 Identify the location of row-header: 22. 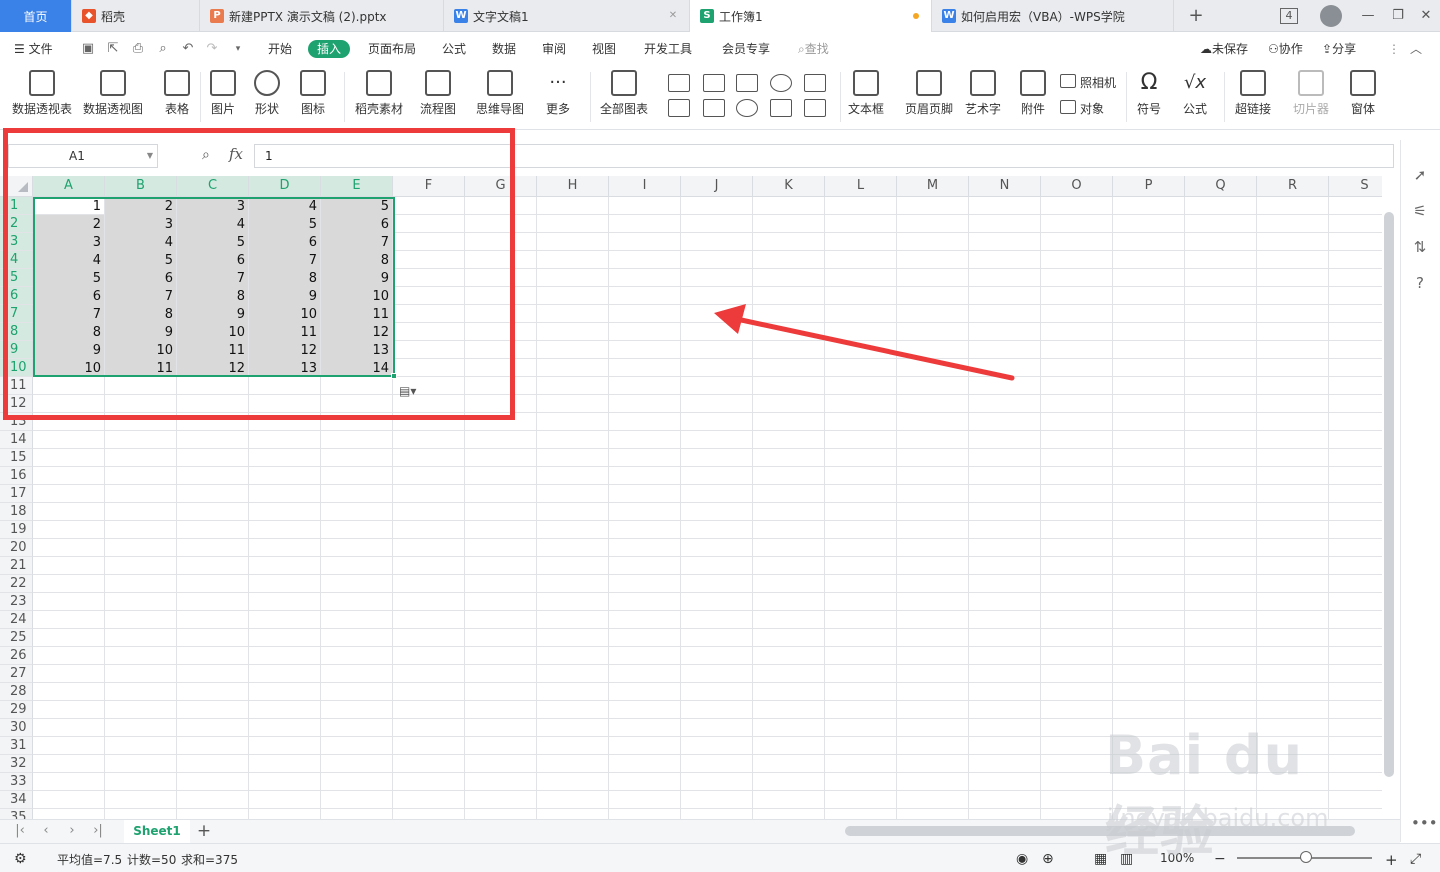
(16, 584).